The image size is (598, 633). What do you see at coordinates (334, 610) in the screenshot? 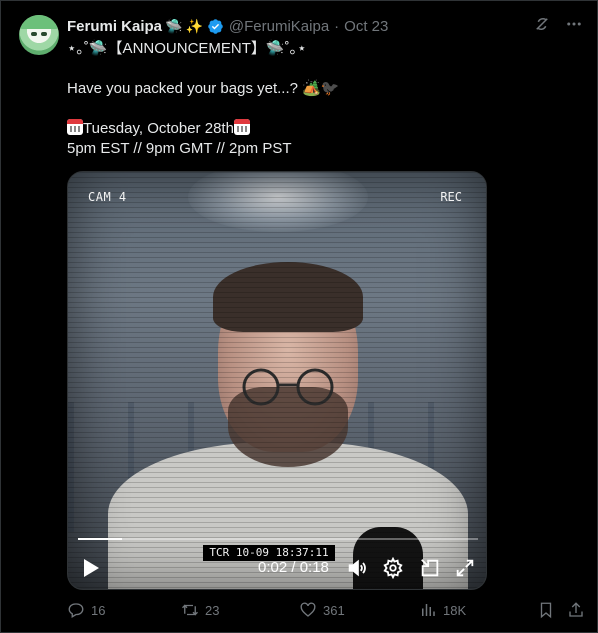
I see `like-count: 361` at bounding box center [334, 610].